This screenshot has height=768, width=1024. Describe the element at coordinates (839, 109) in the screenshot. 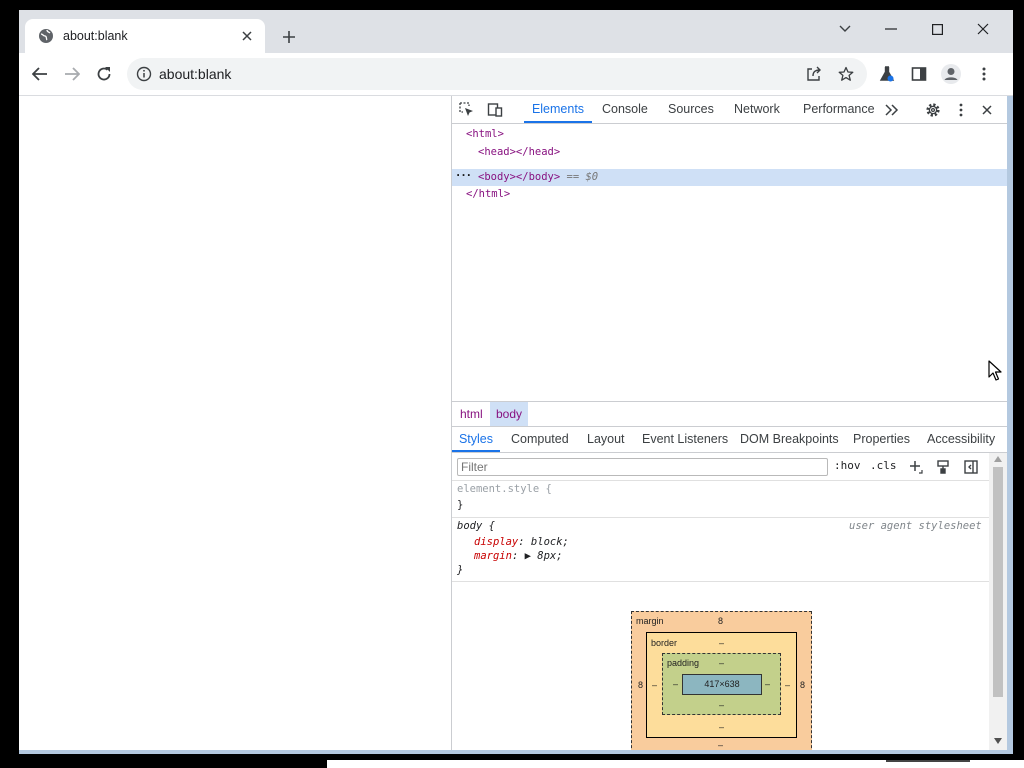

I see `tab-performance: Performance` at that location.